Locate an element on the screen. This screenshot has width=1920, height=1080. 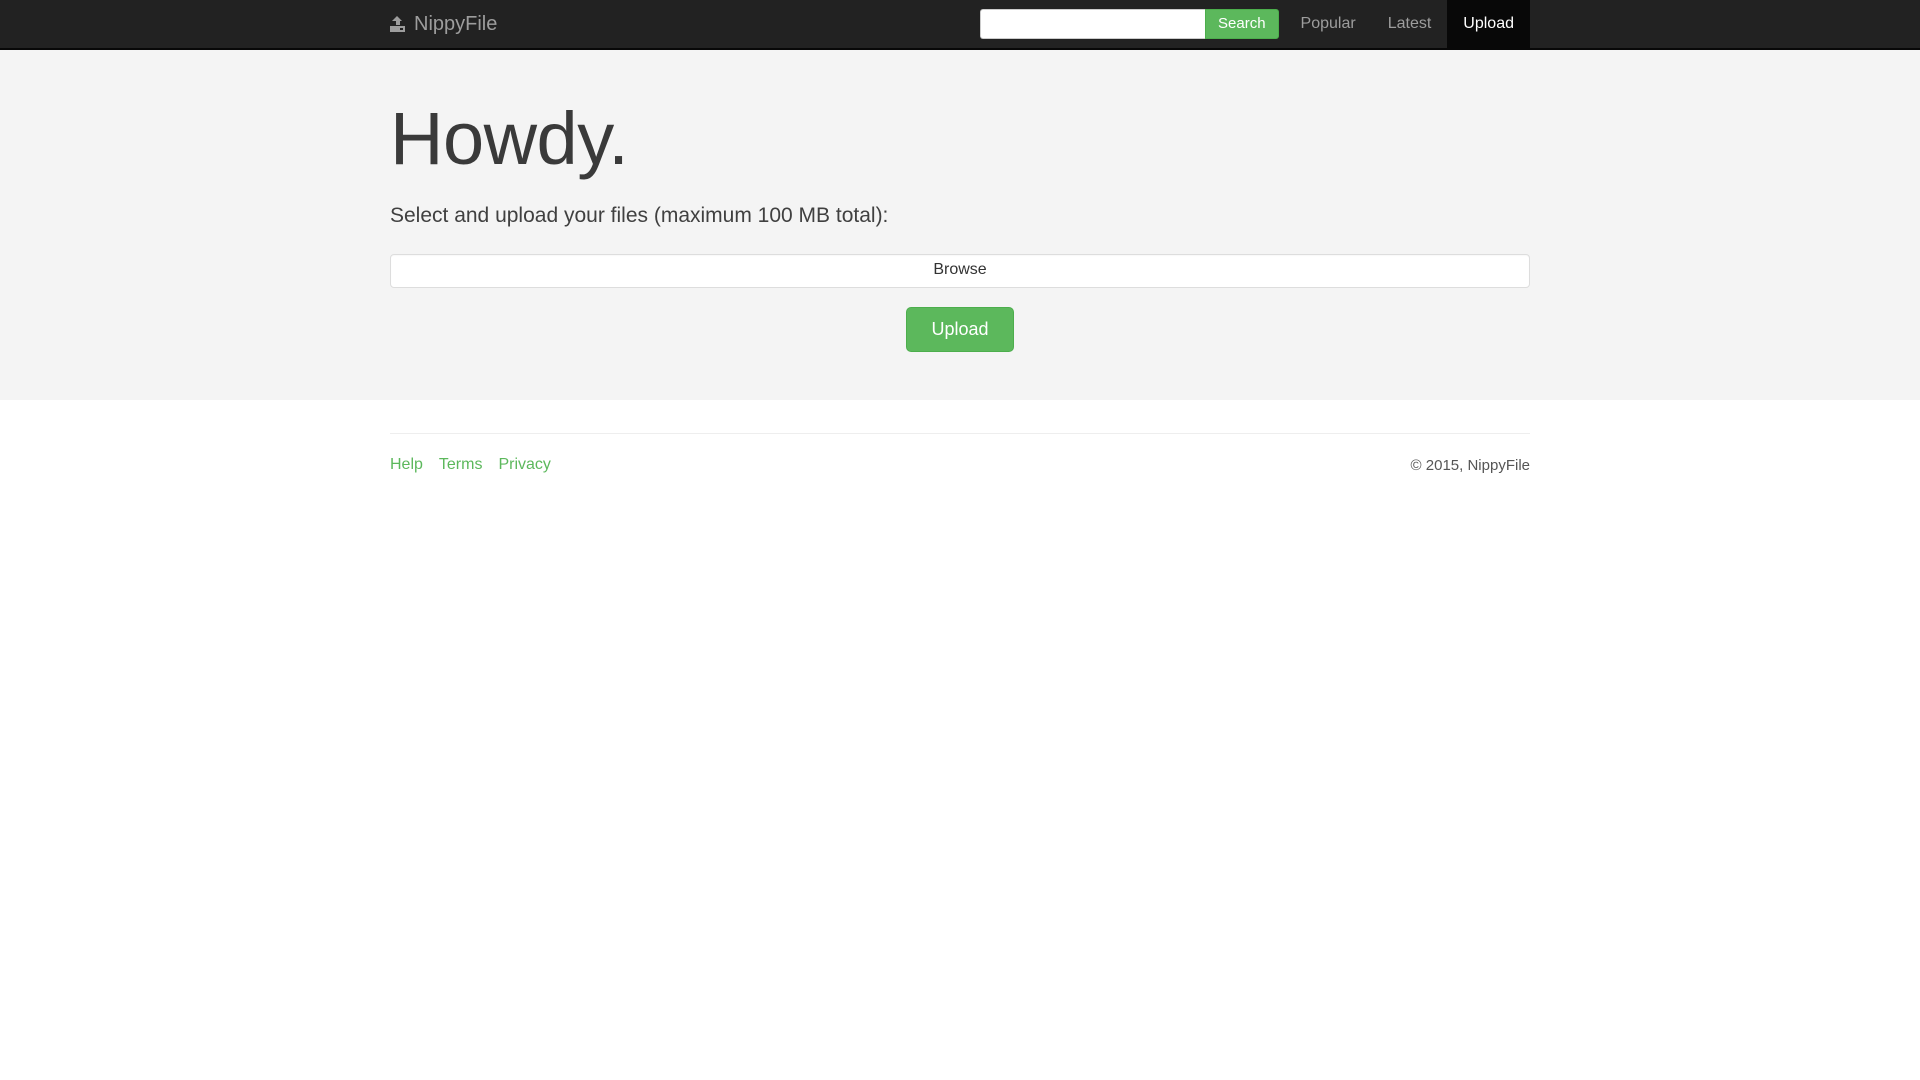
upload-button: Upload is located at coordinates (960, 329).